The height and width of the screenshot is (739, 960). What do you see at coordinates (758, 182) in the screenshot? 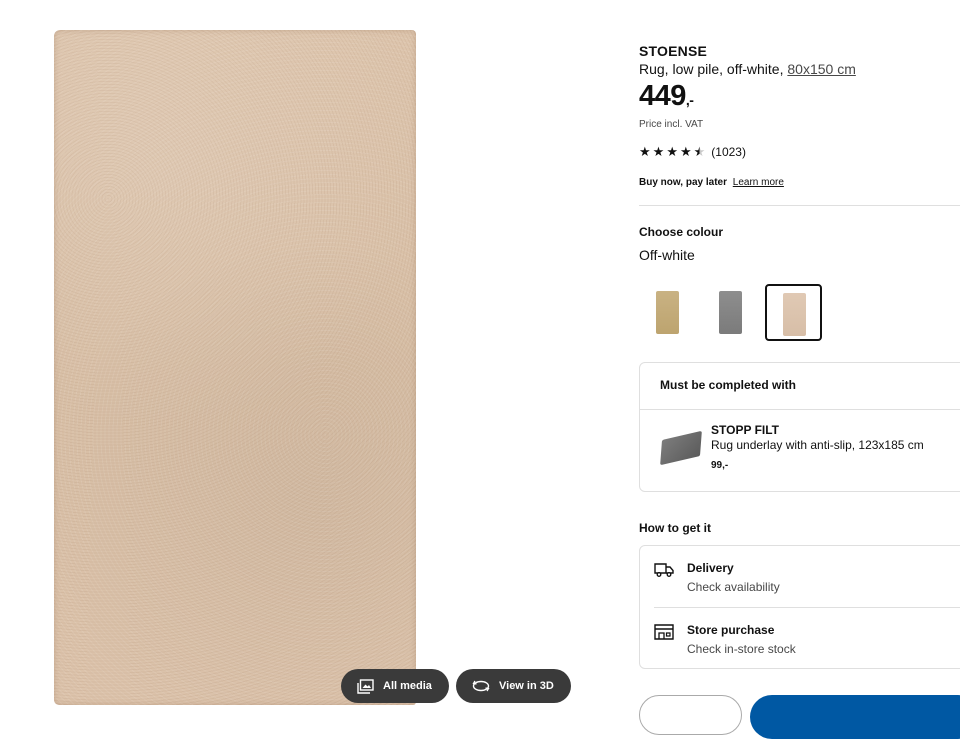
I see `learn-more-link: Learn more` at bounding box center [758, 182].